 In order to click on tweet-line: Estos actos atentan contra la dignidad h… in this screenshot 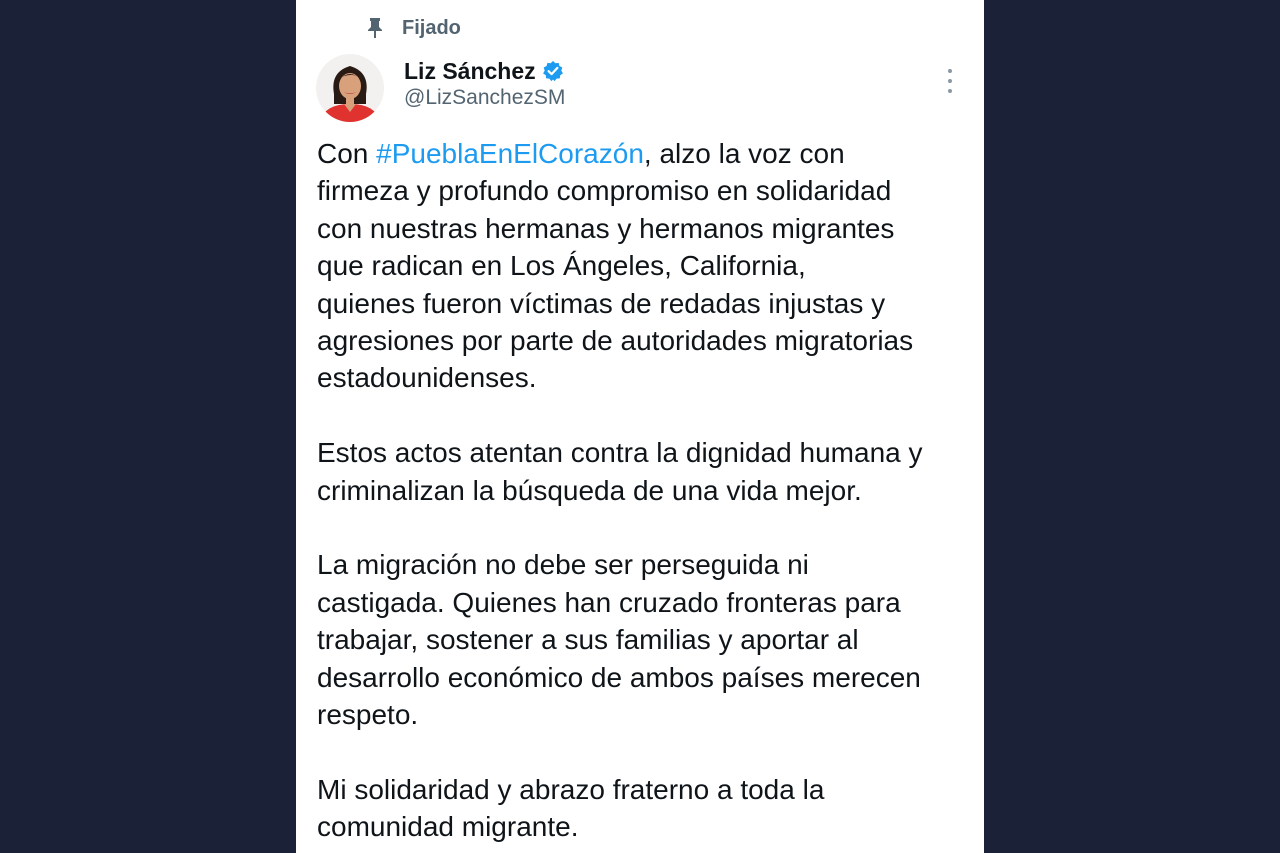, I will do `click(620, 453)`.